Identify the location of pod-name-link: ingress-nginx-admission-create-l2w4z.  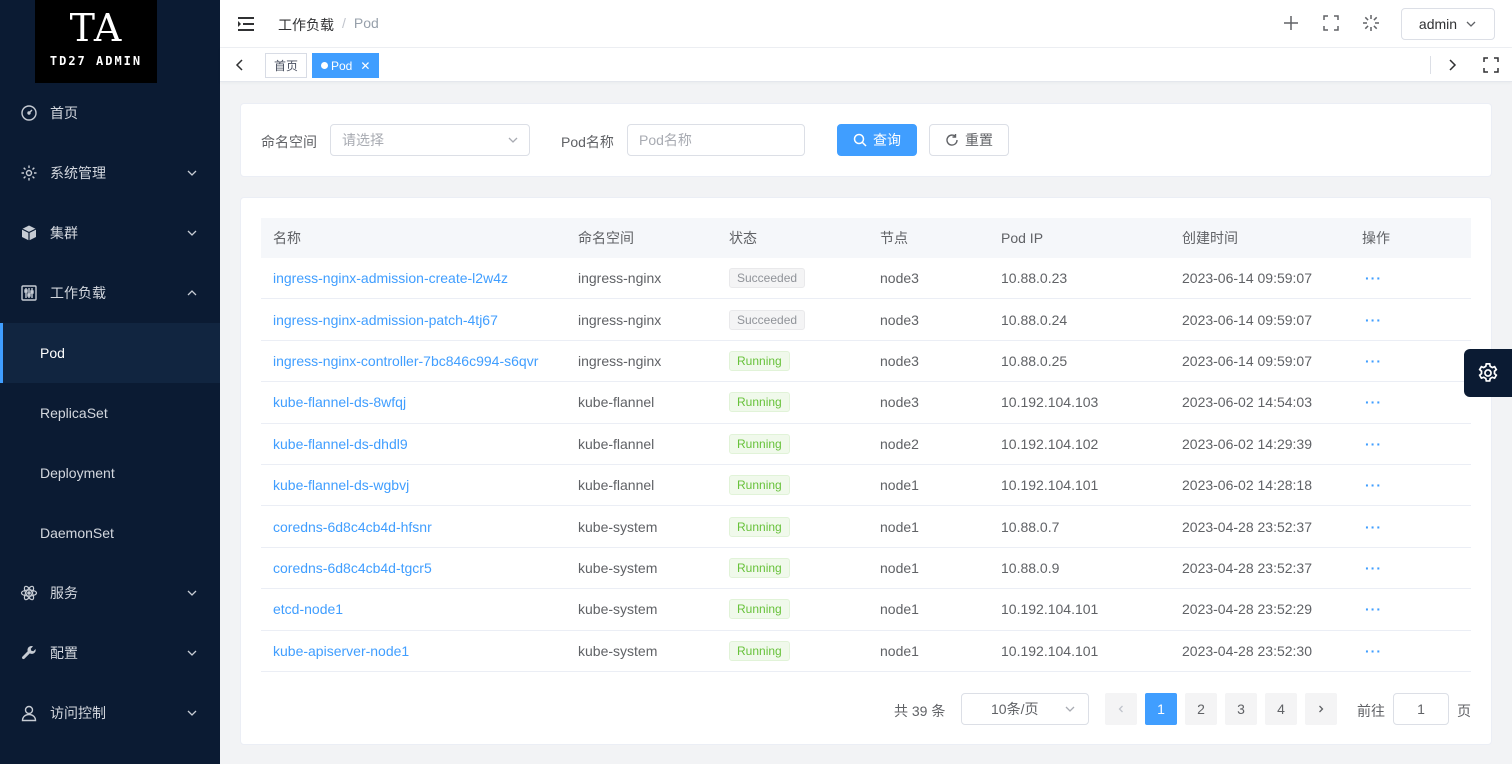
(390, 278).